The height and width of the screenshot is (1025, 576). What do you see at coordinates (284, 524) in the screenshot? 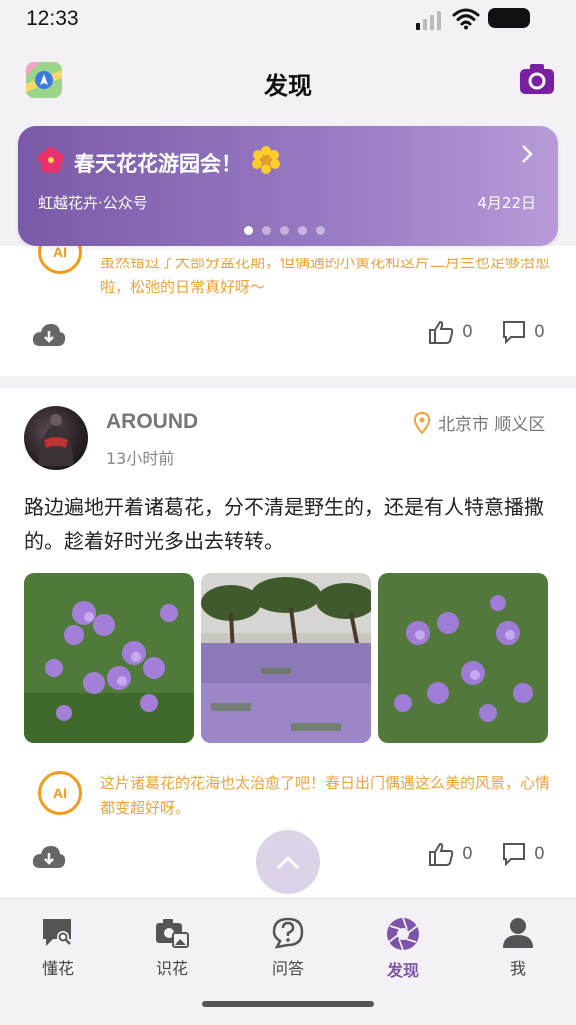
I see `post-body: 路边遍地开着诸葛花，分不清是野生的，还是有人特意播撒的。趁着好时光多出去转转。` at bounding box center [284, 524].